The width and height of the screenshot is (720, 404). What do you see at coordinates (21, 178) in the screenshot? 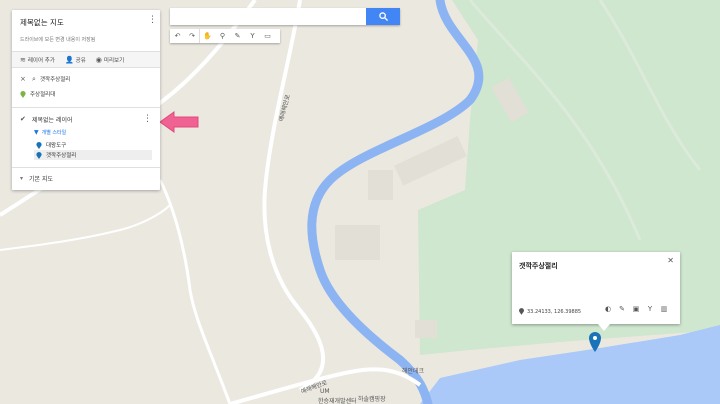
I see `chevron-down-icon: ▾` at bounding box center [21, 178].